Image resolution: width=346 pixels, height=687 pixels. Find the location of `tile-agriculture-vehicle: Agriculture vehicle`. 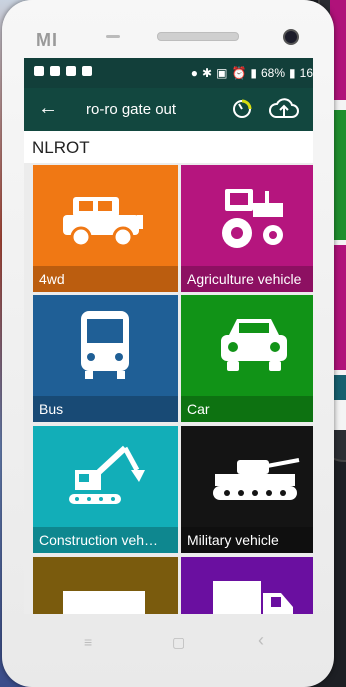

tile-agriculture-vehicle: Agriculture vehicle is located at coordinates (247, 228).